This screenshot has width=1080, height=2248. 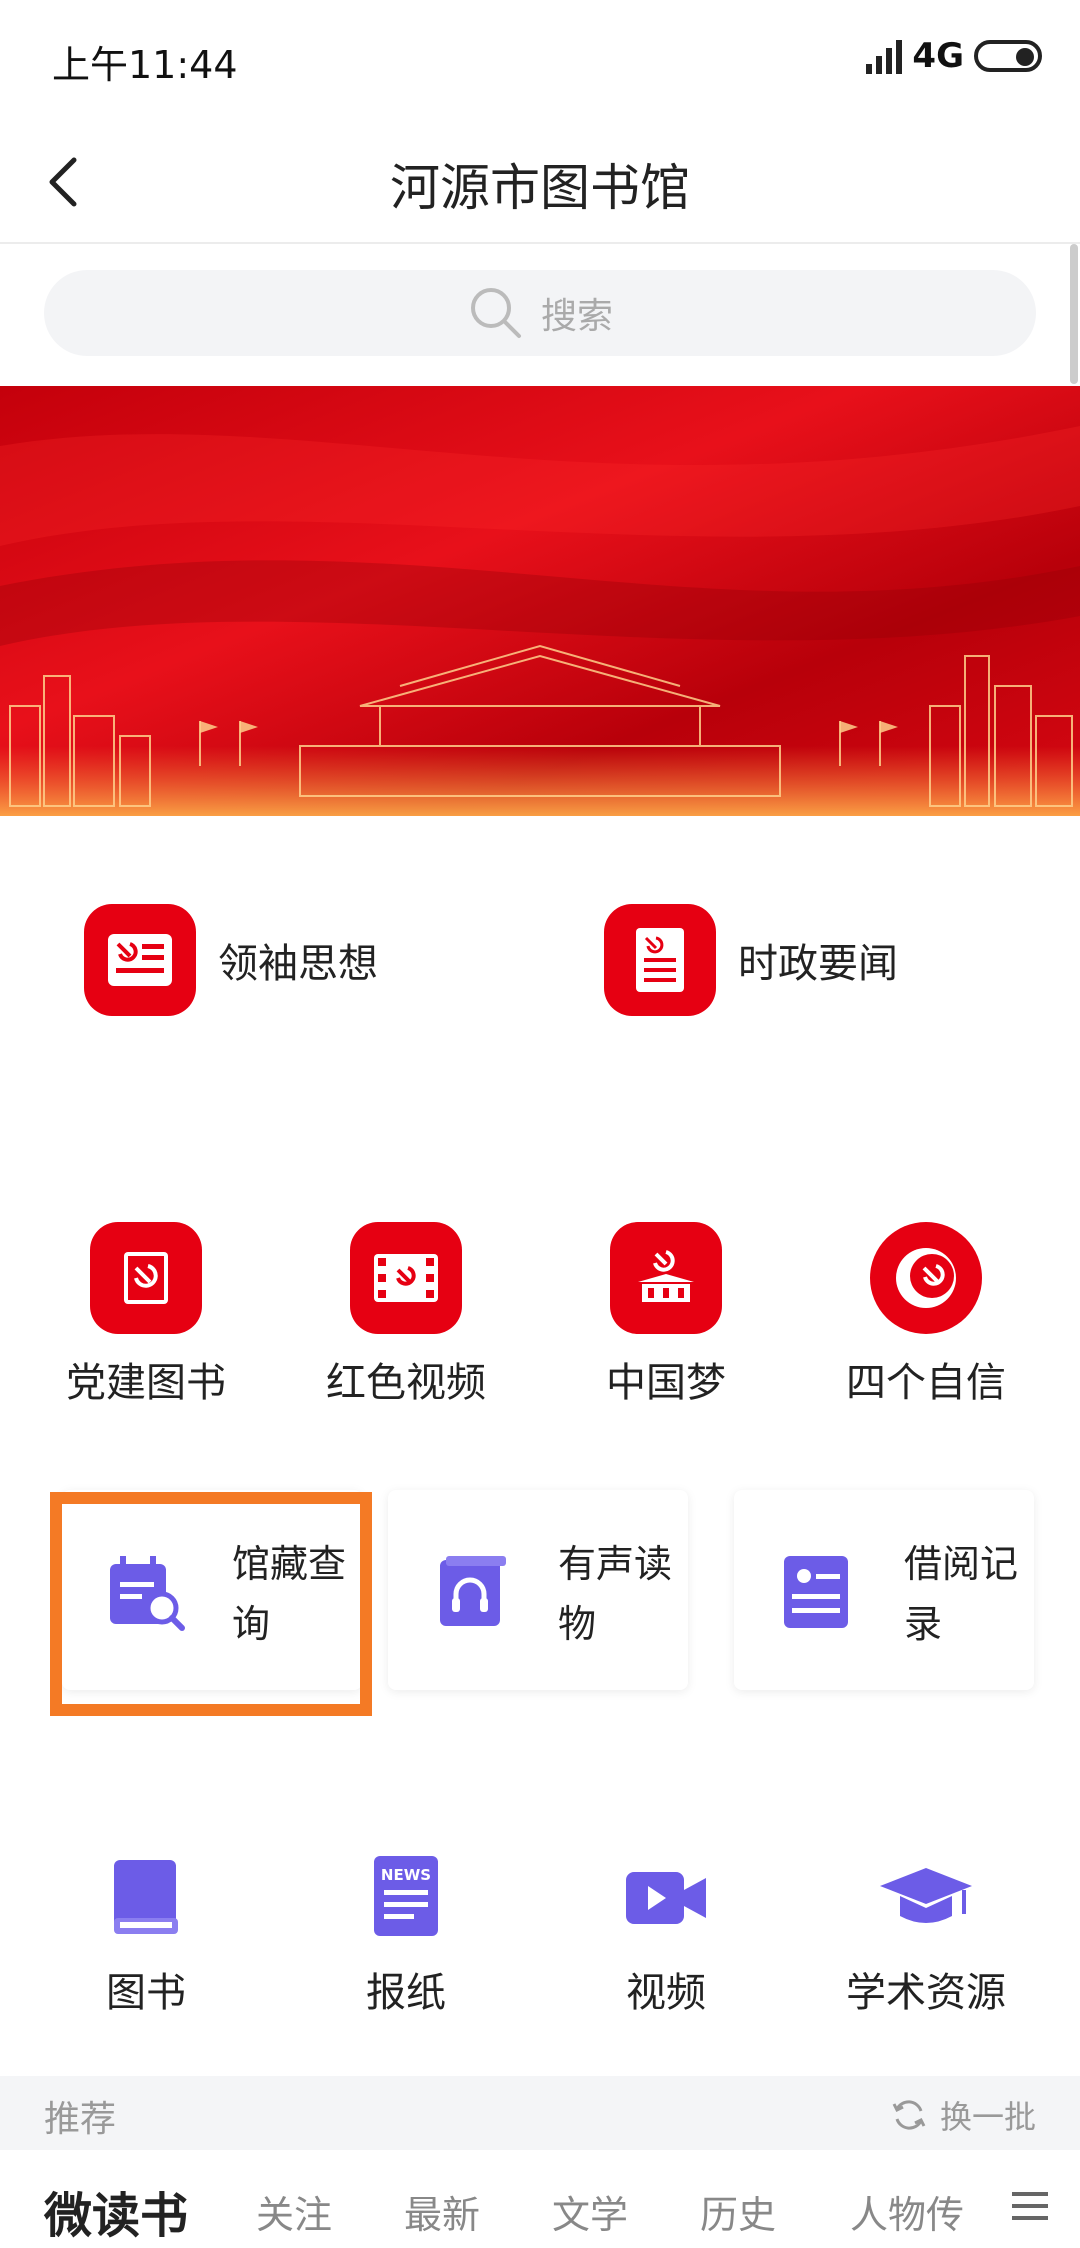 What do you see at coordinates (987, 2117) in the screenshot?
I see `refresh-label: 换一批` at bounding box center [987, 2117].